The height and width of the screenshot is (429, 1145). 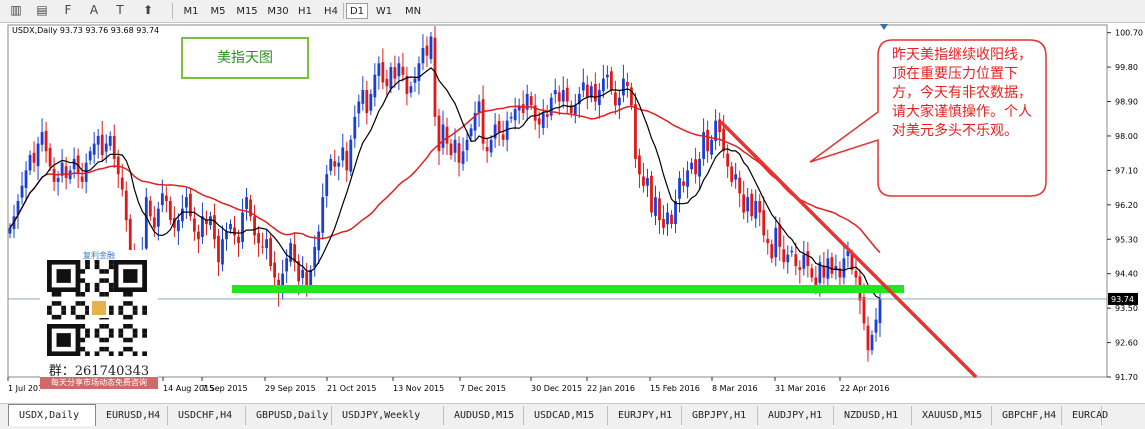 What do you see at coordinates (483, 388) in the screenshot?
I see `x-tick-label: 7 Dec 2015` at bounding box center [483, 388].